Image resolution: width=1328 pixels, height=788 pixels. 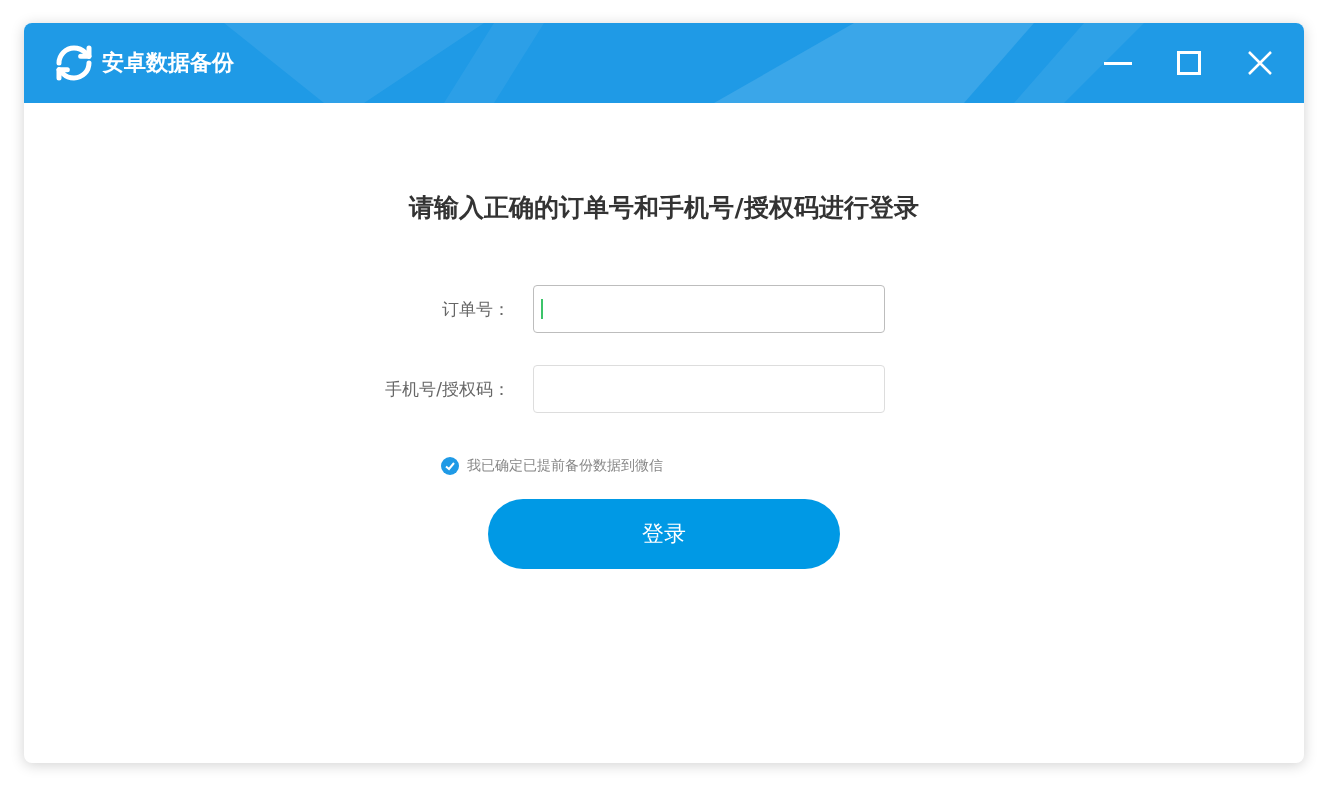 I want to click on login-button: 登录, so click(x=664, y=534).